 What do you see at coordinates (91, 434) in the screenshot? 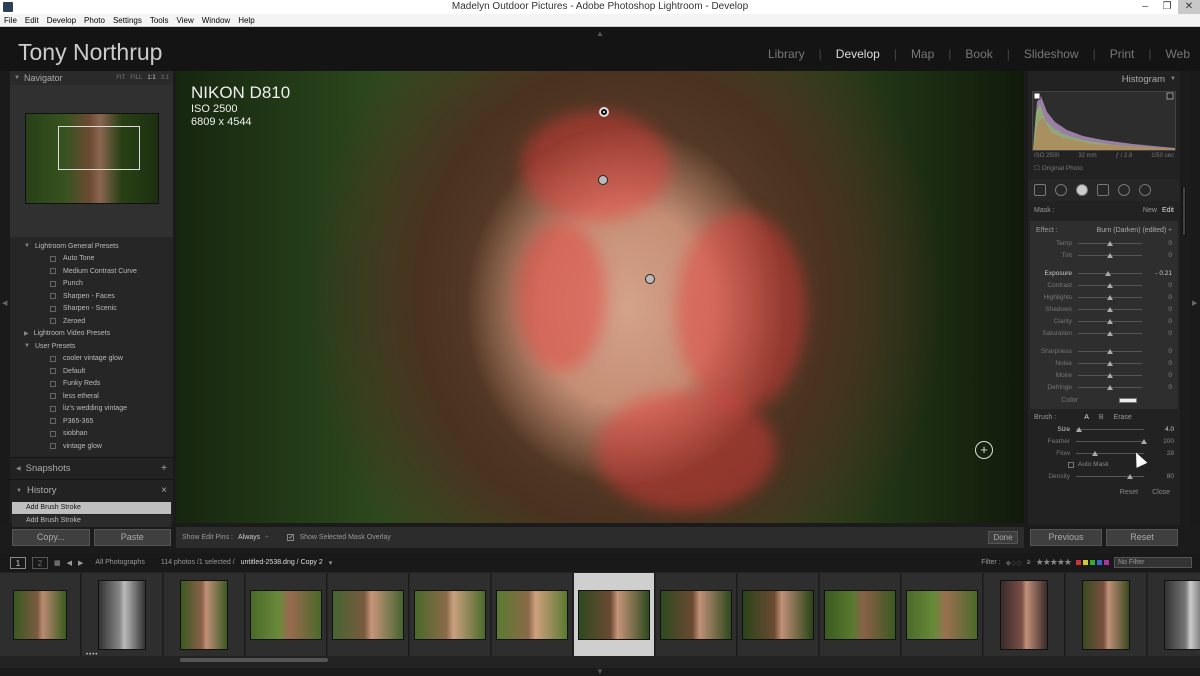
I see `preset-item: siobhan` at bounding box center [91, 434].